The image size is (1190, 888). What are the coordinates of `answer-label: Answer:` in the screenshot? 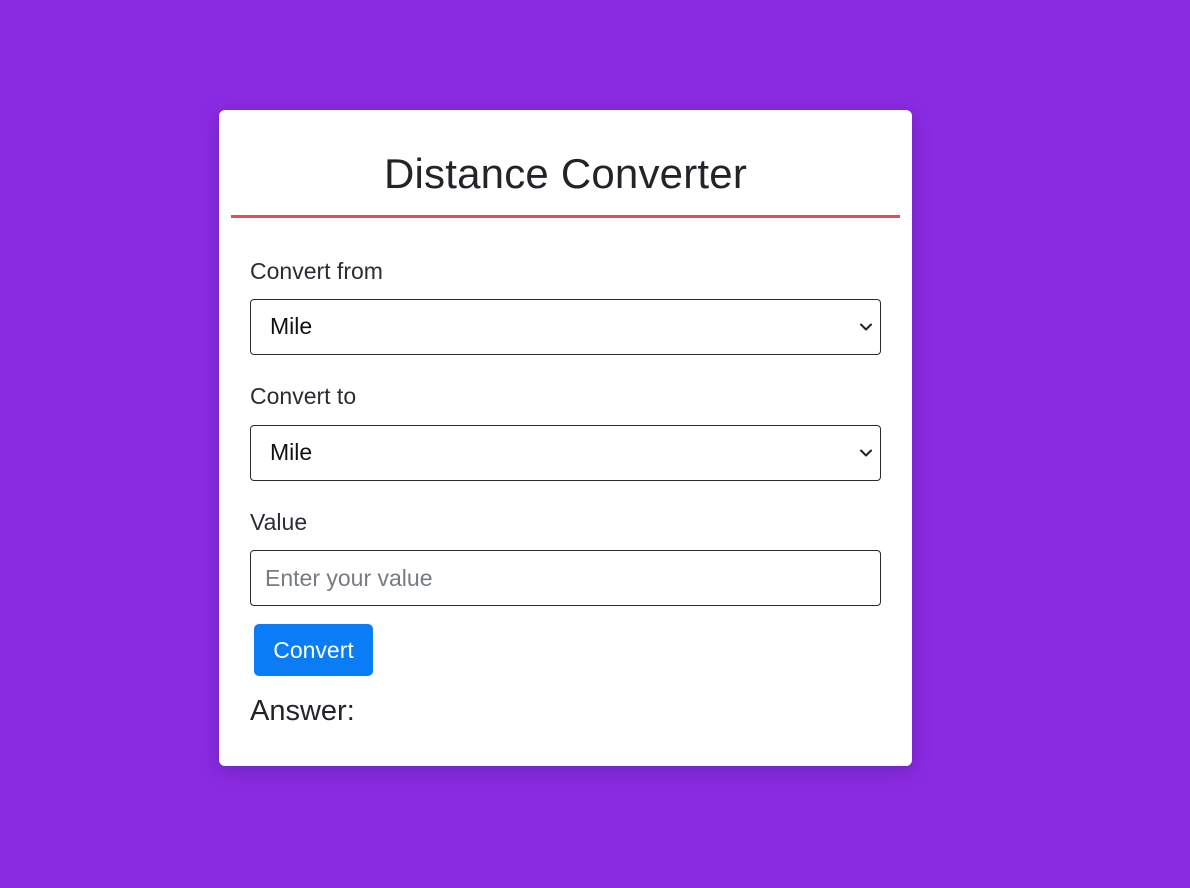 It's located at (302, 711).